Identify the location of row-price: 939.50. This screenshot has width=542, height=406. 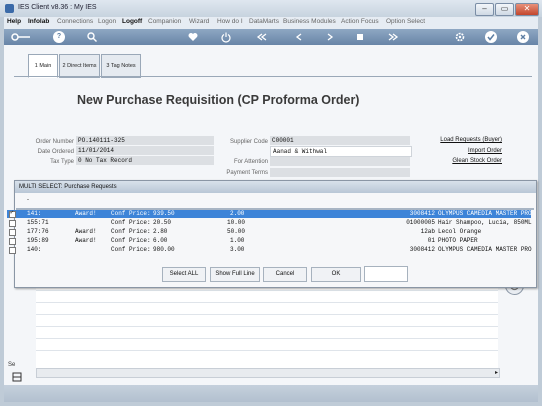
(164, 213).